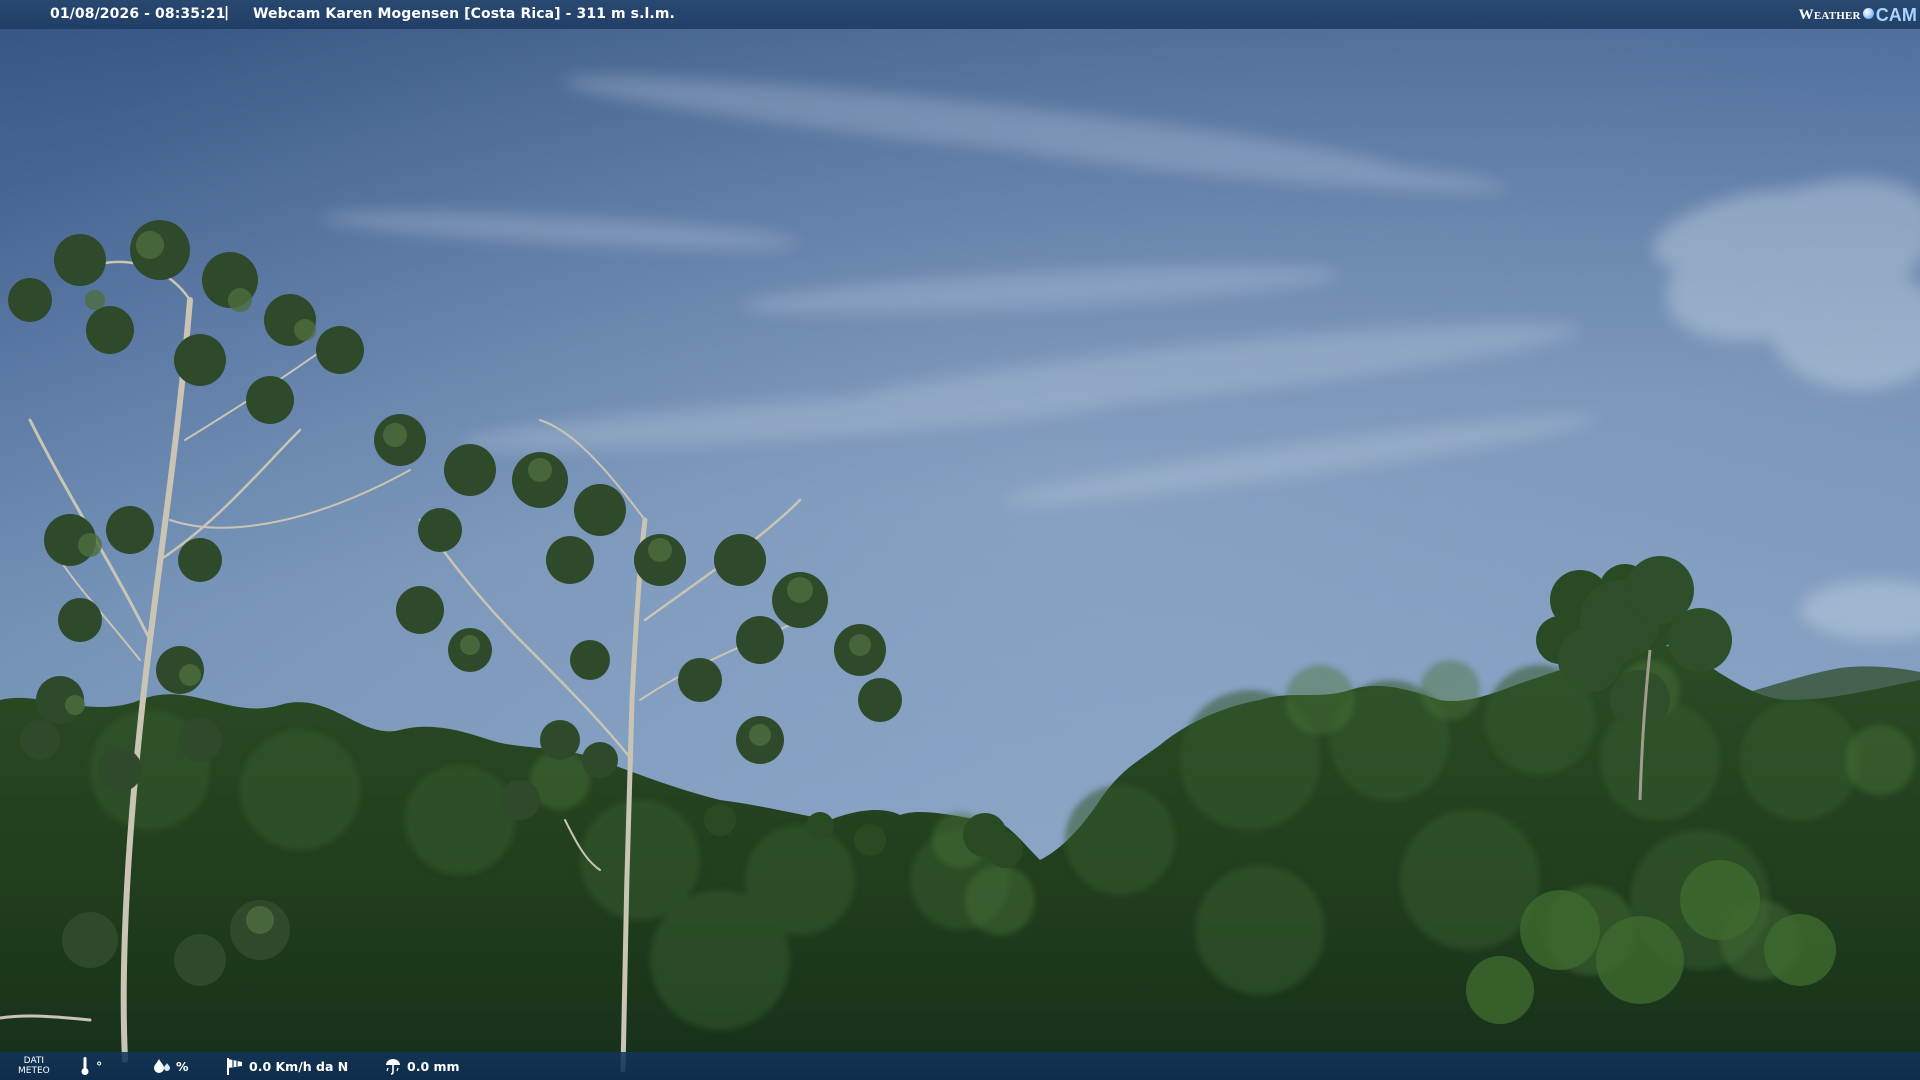 Image resolution: width=1920 pixels, height=1080 pixels. Describe the element at coordinates (91, 1066) in the screenshot. I see `temperature-reading: °` at that location.